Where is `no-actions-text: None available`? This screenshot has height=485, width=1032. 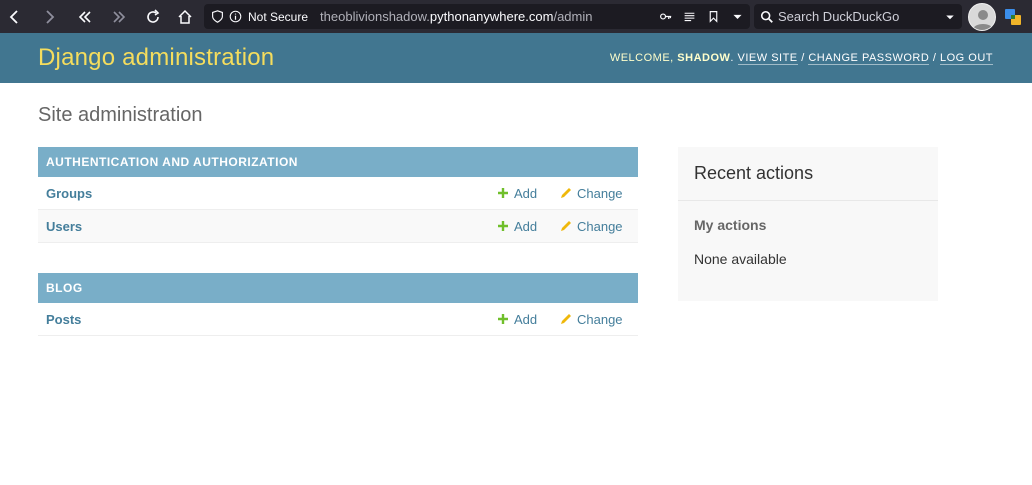 no-actions-text: None available is located at coordinates (740, 259).